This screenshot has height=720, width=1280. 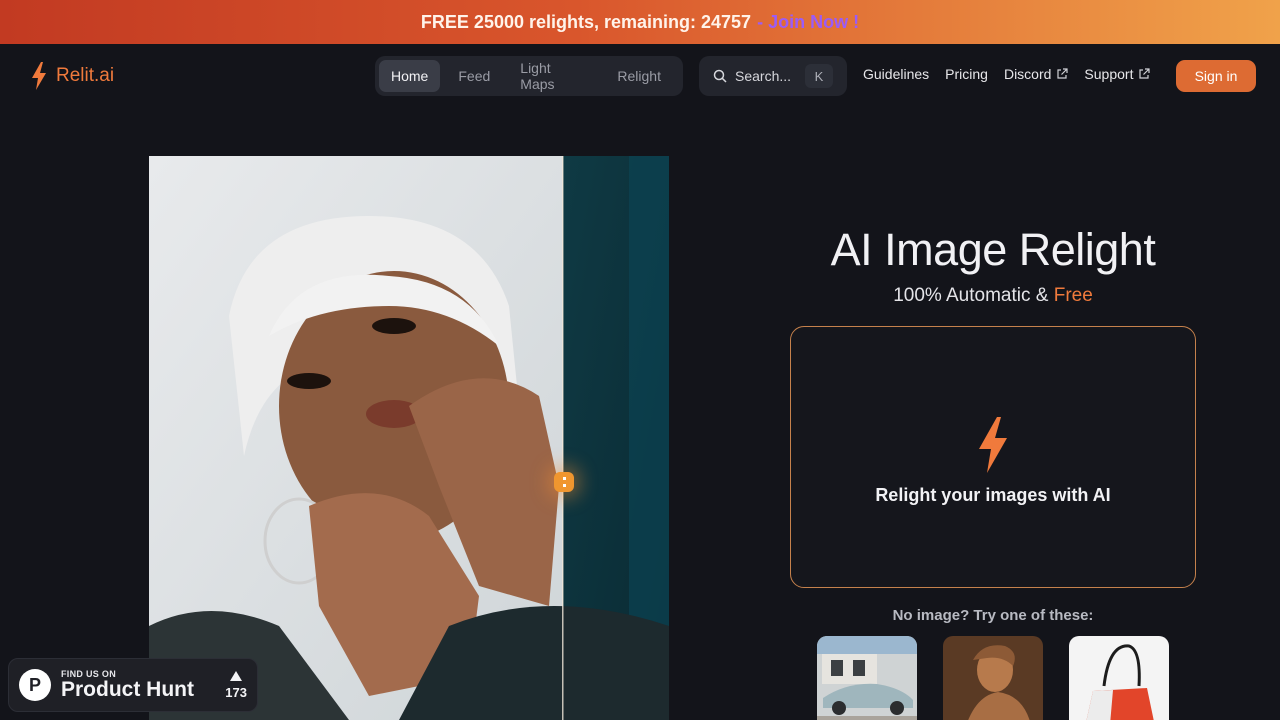 I want to click on ph-vote-count: 173, so click(x=236, y=692).